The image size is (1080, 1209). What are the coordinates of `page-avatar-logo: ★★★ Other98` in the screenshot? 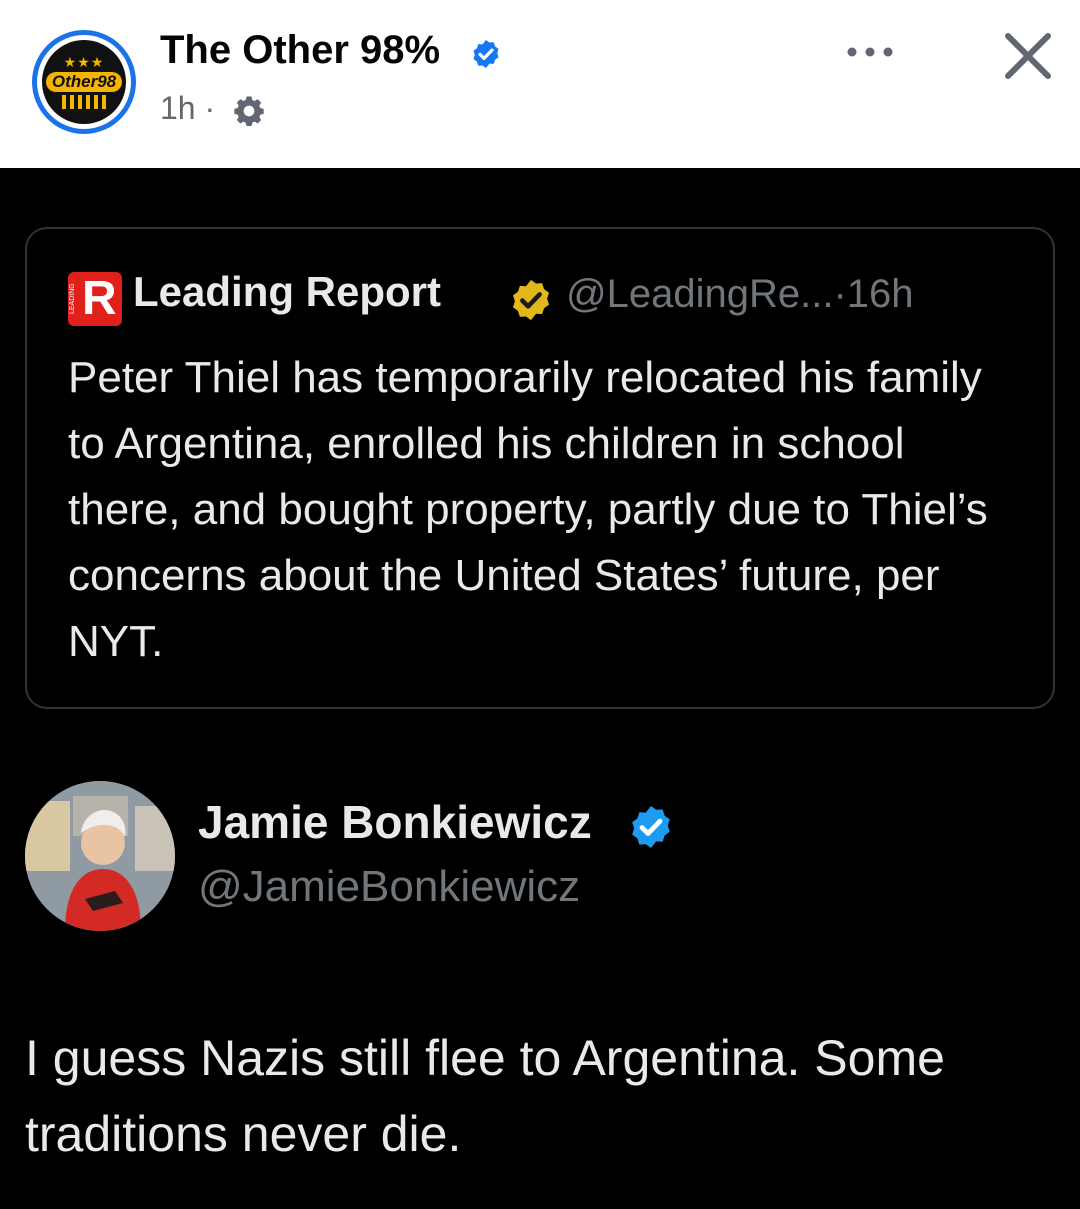 It's located at (84, 82).